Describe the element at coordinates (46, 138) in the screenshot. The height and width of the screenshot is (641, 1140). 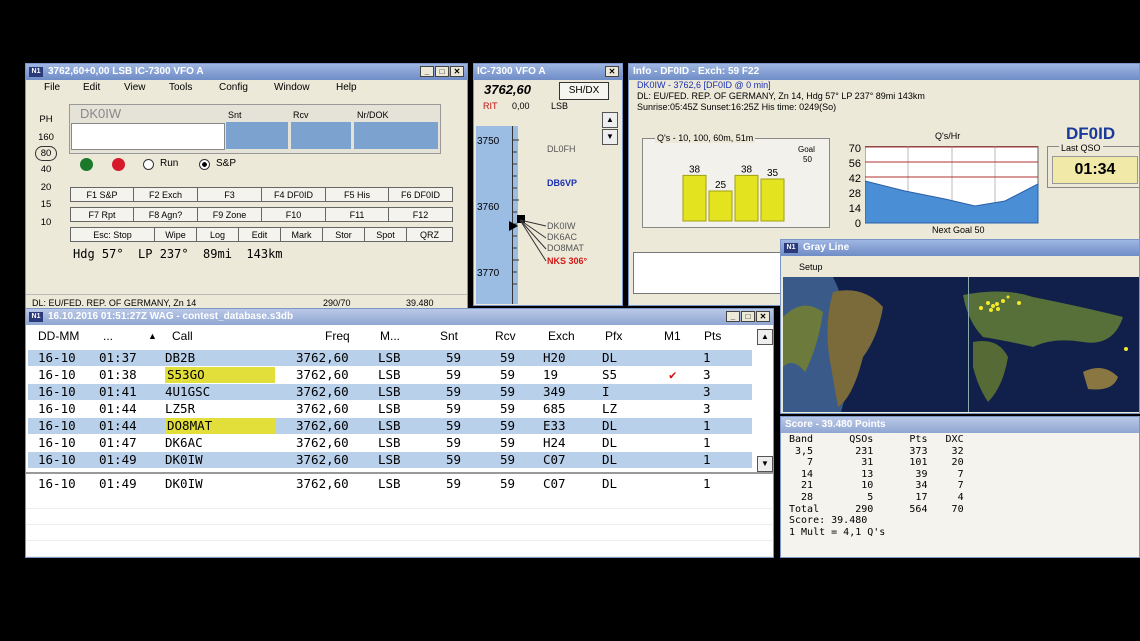
I see `band-160: 160` at that location.